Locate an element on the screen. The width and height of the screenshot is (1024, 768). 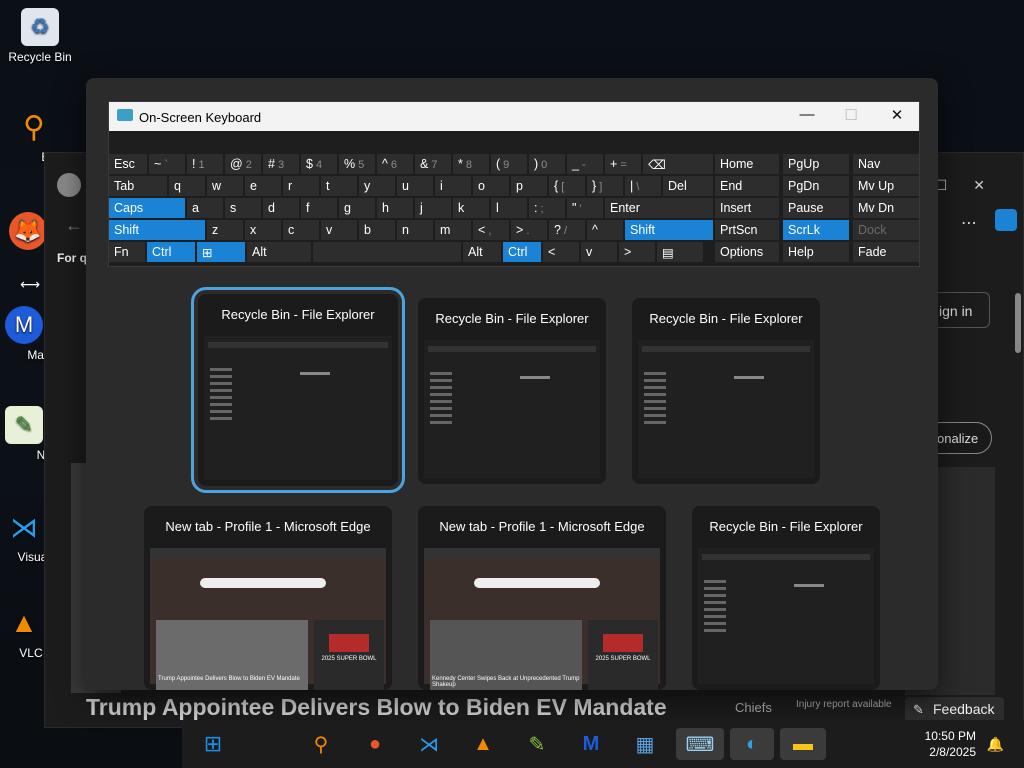
osk-key: p is located at coordinates (529, 186).